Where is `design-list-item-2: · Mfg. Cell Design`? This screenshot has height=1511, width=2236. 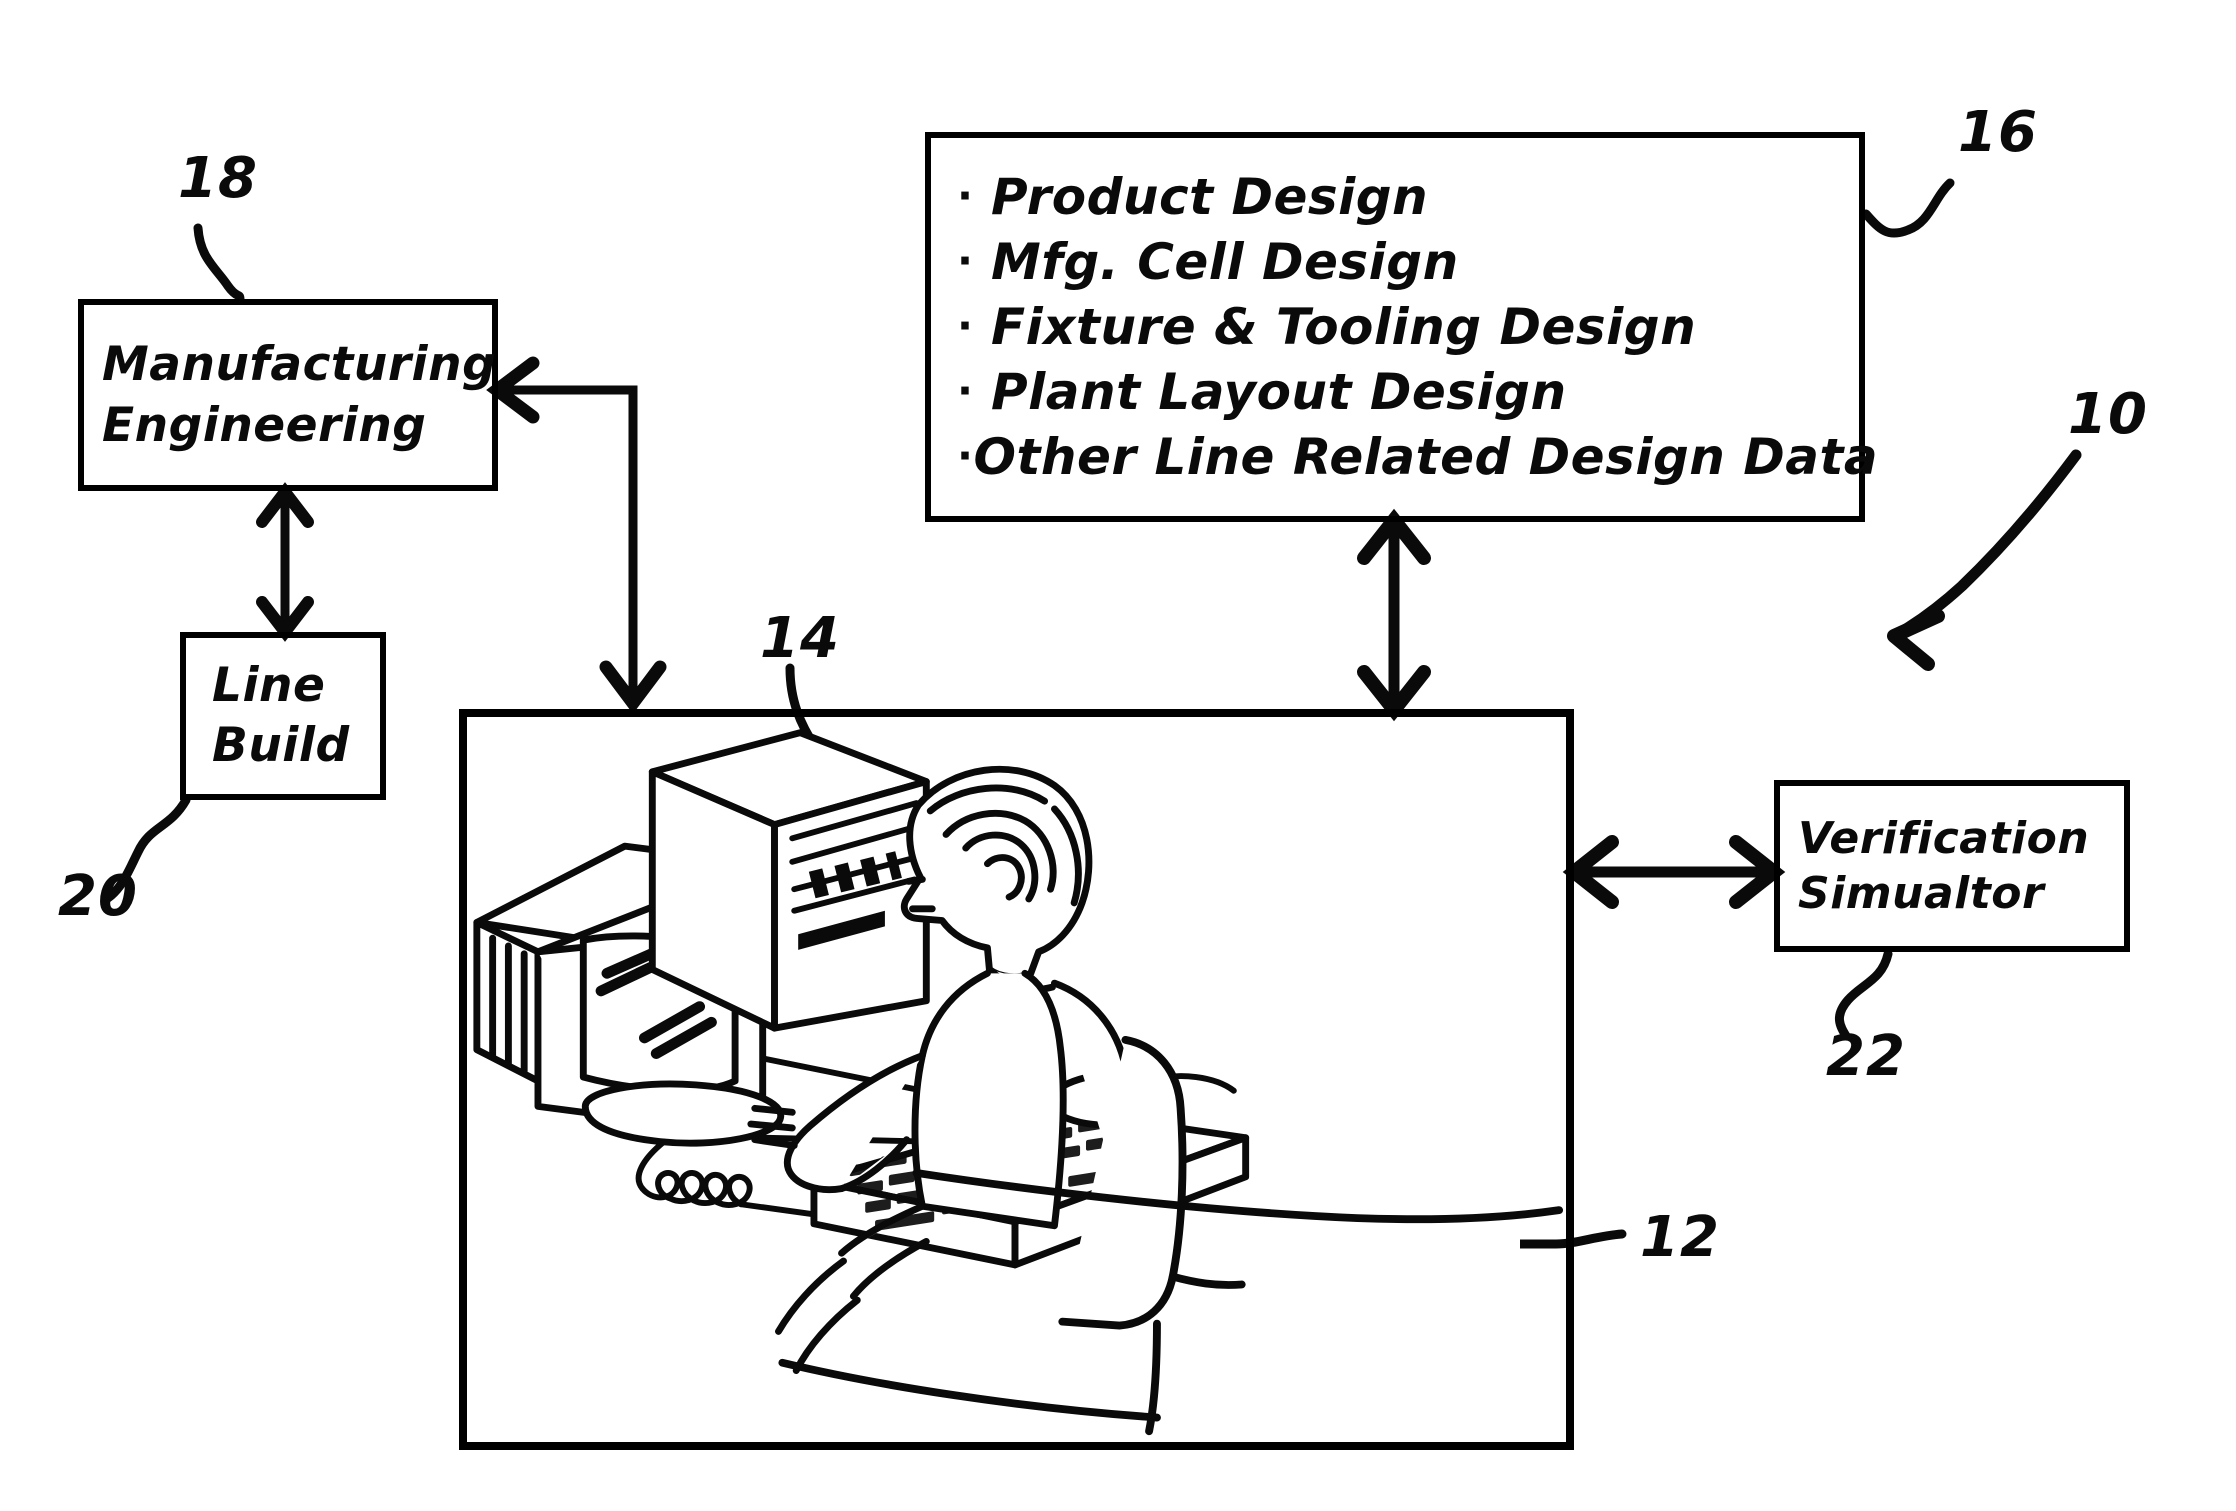 design-list-item-2: · Mfg. Cell Design is located at coordinates (1408, 262).